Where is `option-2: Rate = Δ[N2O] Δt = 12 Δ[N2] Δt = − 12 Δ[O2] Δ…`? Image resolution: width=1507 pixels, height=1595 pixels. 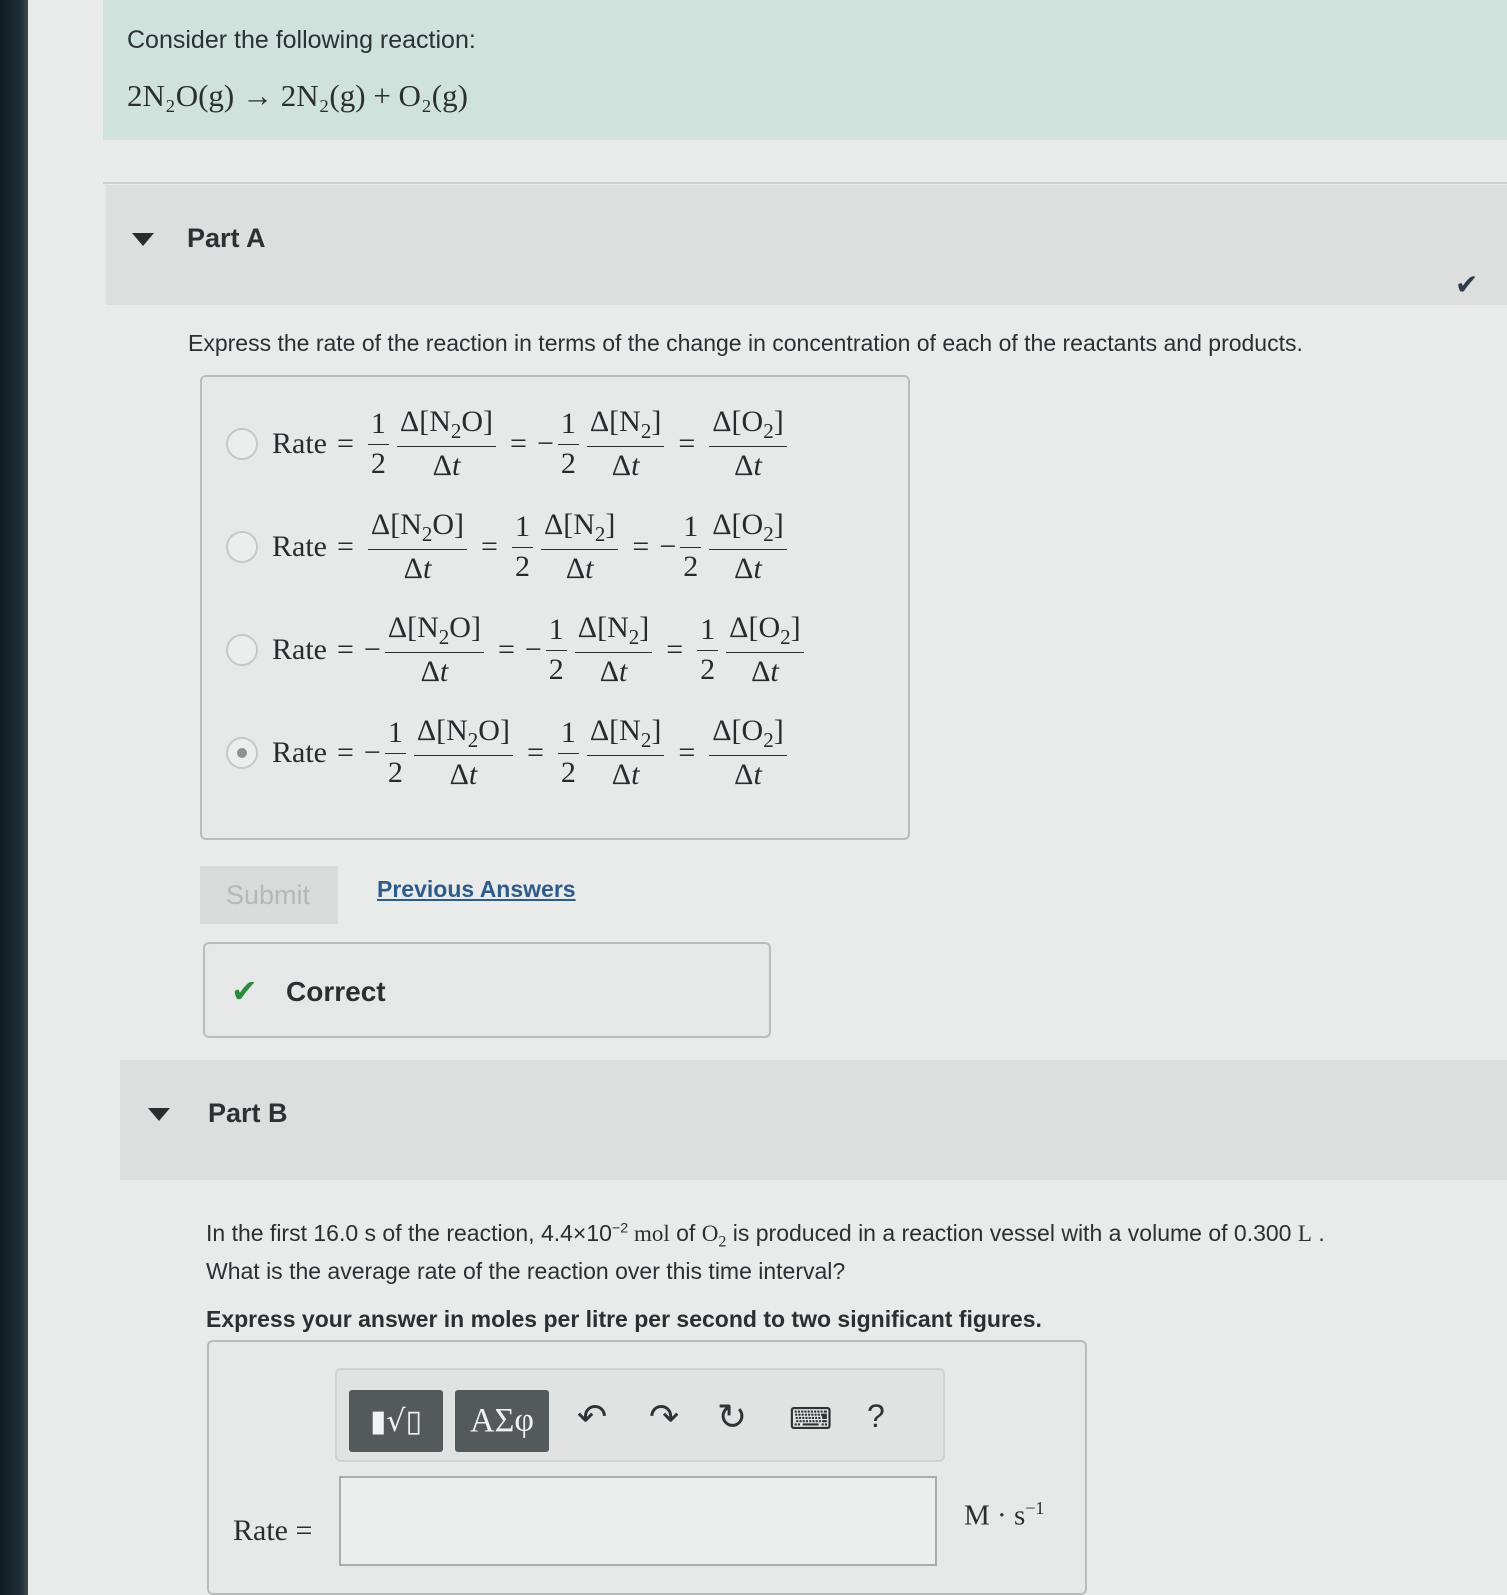 option-2: Rate = Δ[N2O] Δt = 12 Δ[N2] Δt = − 12 Δ[O2] Δ… is located at coordinates (508, 547).